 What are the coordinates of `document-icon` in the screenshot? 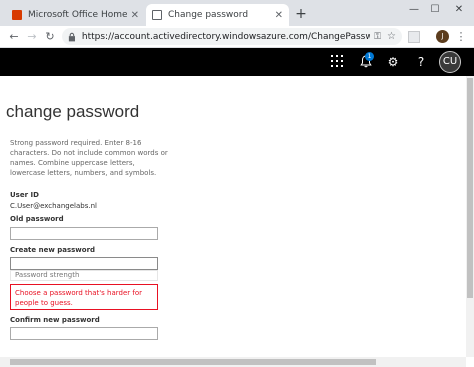 It's located at (157, 15).